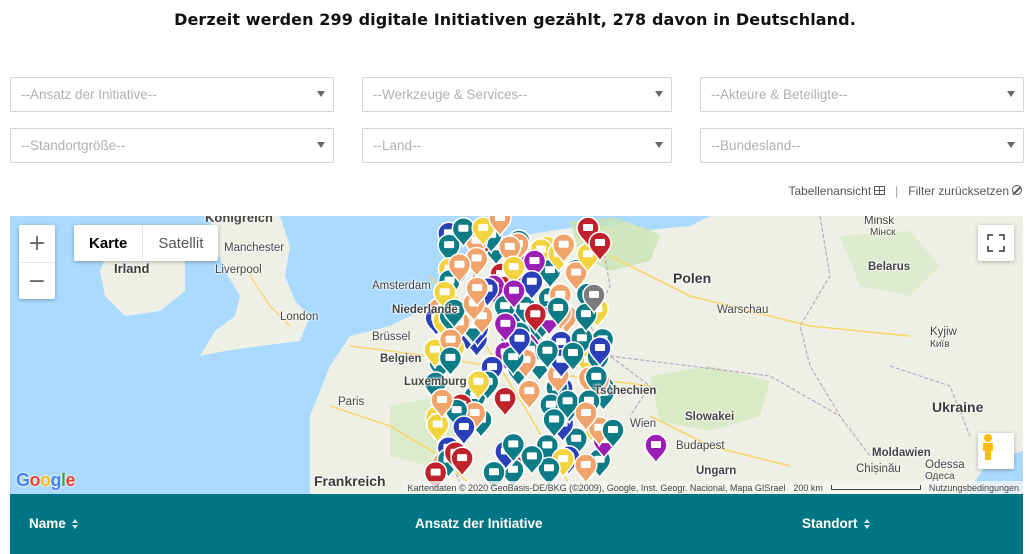 The image size is (1030, 554). I want to click on map-type-karte-button: Karte, so click(108, 243).